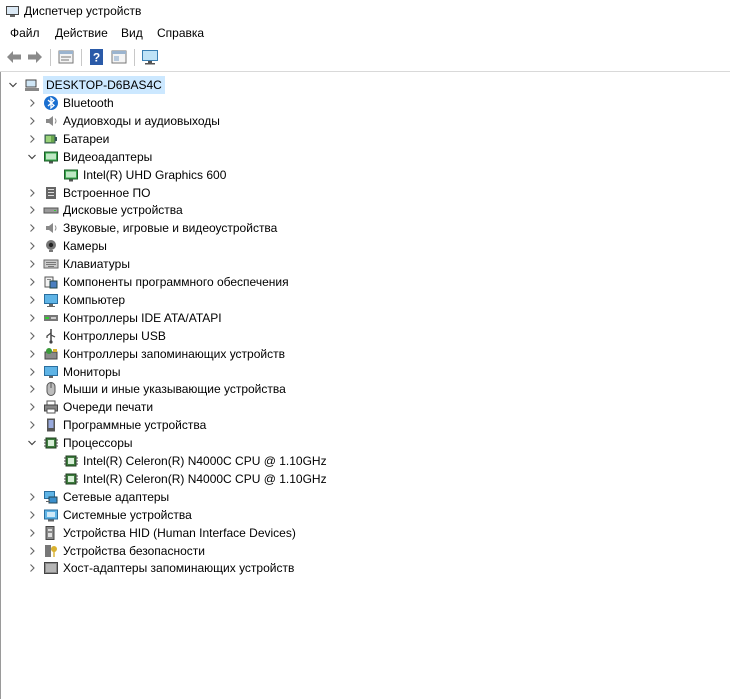 Image resolution: width=730 pixels, height=699 pixels. I want to click on tree-root: DESKTOP-D6BAS4C, so click(151, 85).